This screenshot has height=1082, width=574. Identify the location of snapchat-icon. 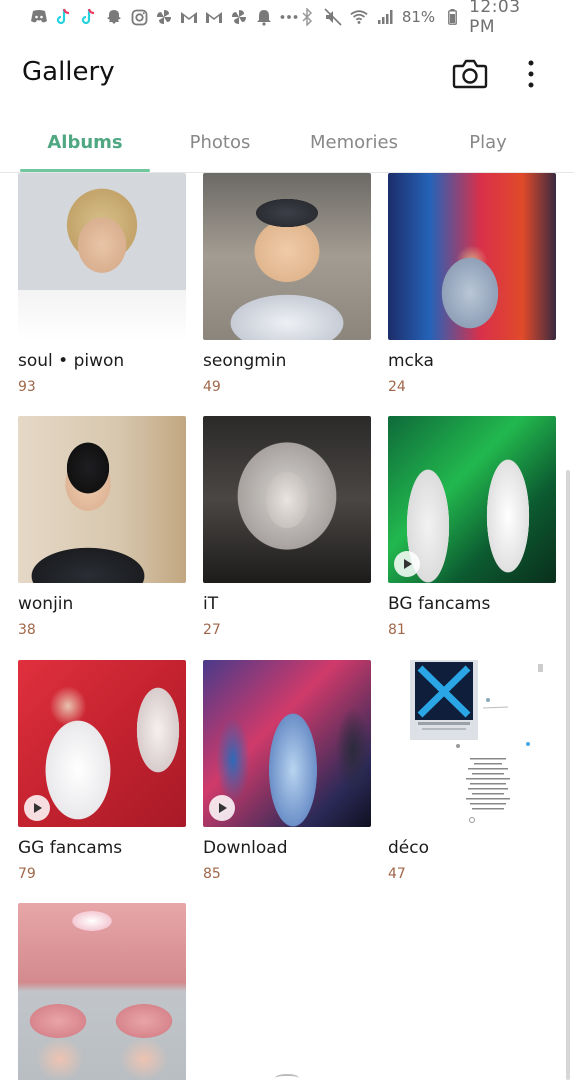
(114, 17).